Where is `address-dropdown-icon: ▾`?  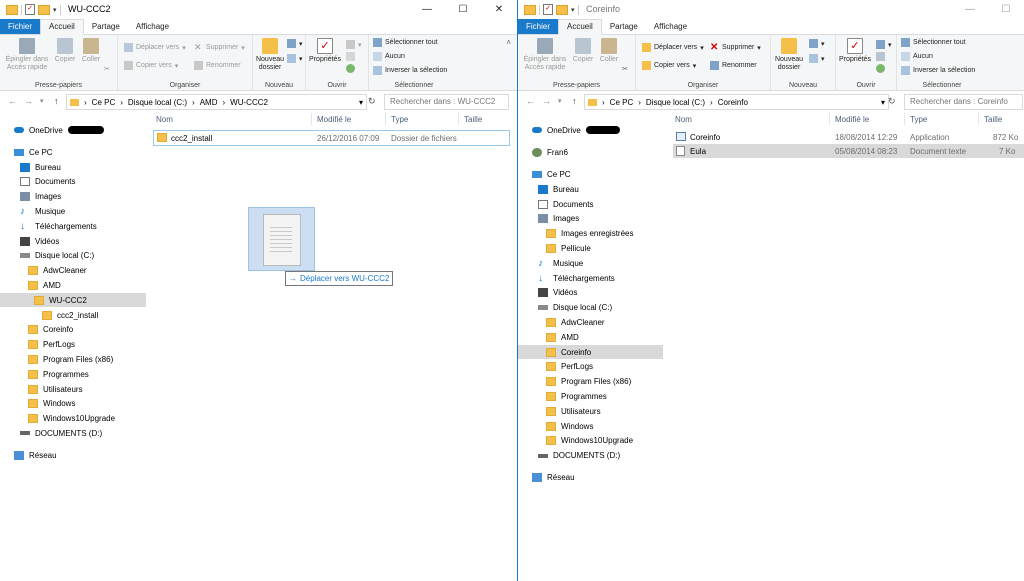 address-dropdown-icon: ▾ is located at coordinates (883, 102).